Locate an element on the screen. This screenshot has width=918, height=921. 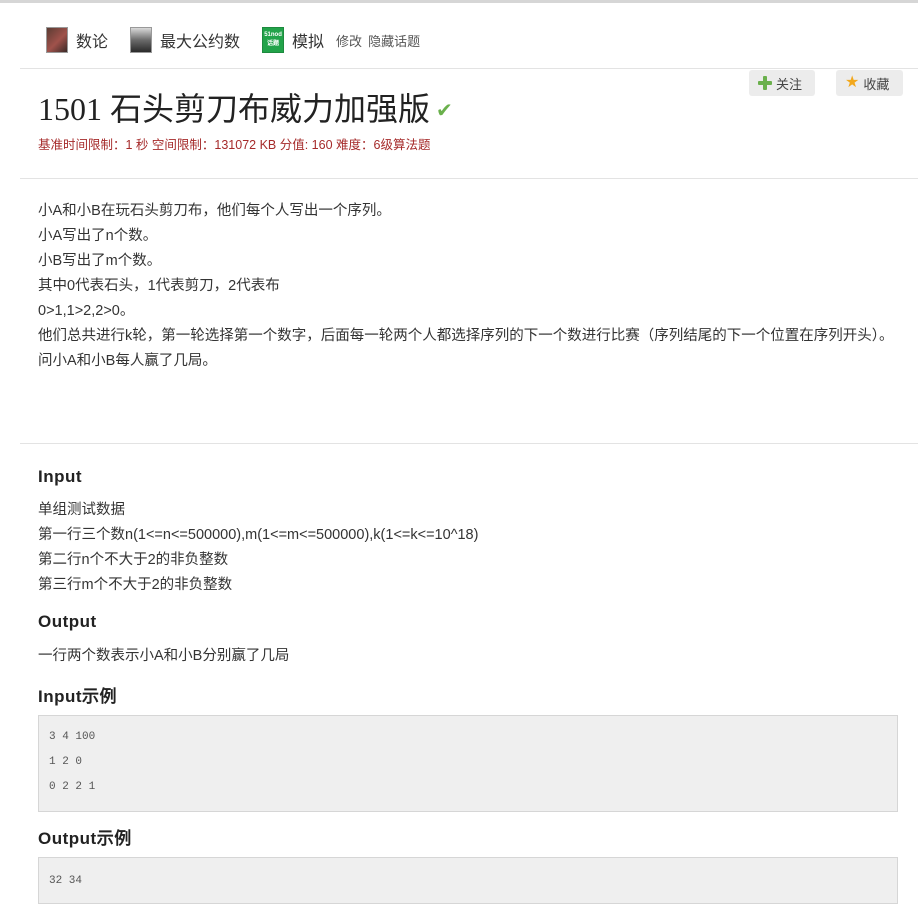
number-theory-avatar-icon is located at coordinates (57, 40).